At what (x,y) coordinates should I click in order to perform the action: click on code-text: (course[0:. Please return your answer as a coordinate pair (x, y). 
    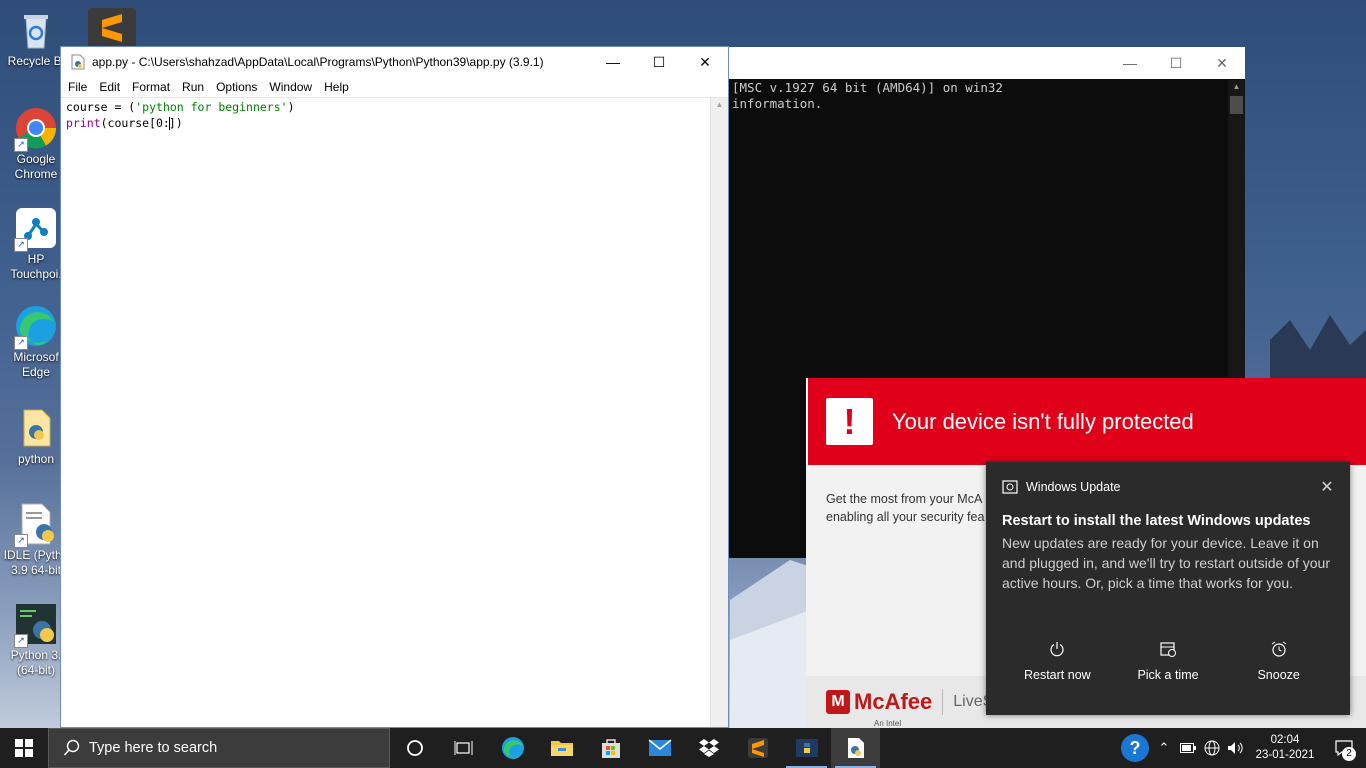
    Looking at the image, I should click on (135, 123).